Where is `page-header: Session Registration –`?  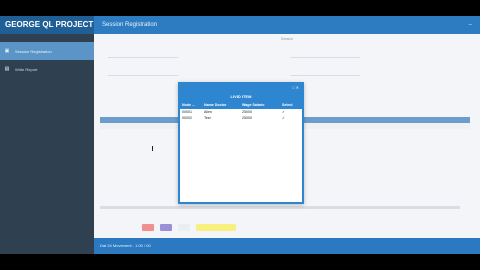
page-header: Session Registration – is located at coordinates (287, 25).